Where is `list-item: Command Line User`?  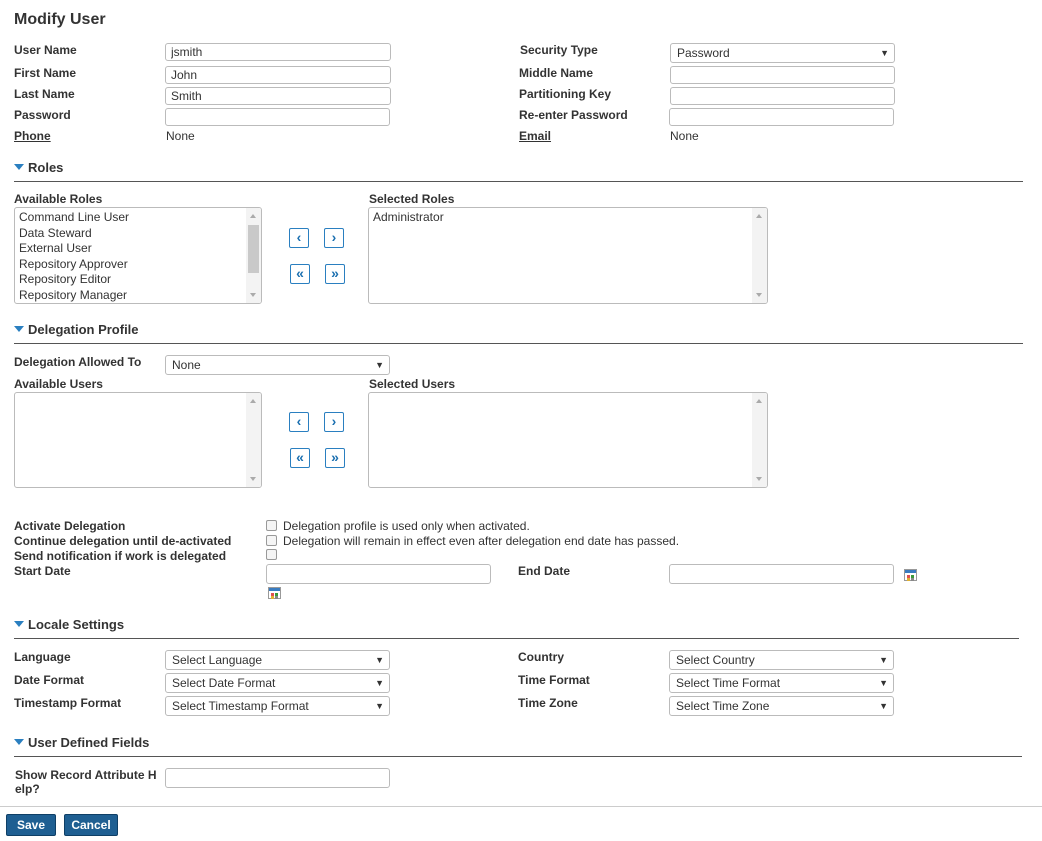
list-item: Command Line User is located at coordinates (138, 218).